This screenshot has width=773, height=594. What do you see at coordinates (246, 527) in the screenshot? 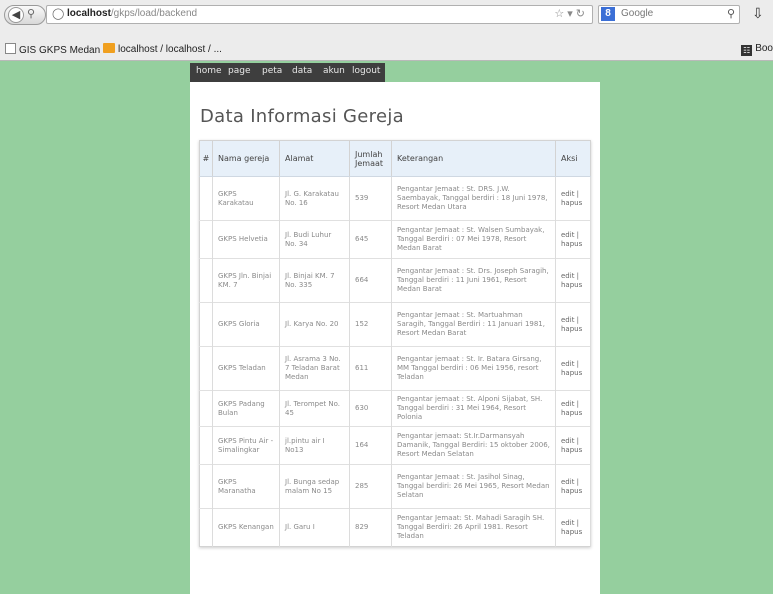
I see `cell-nama-gereja: GKPS Kenangan` at bounding box center [246, 527].